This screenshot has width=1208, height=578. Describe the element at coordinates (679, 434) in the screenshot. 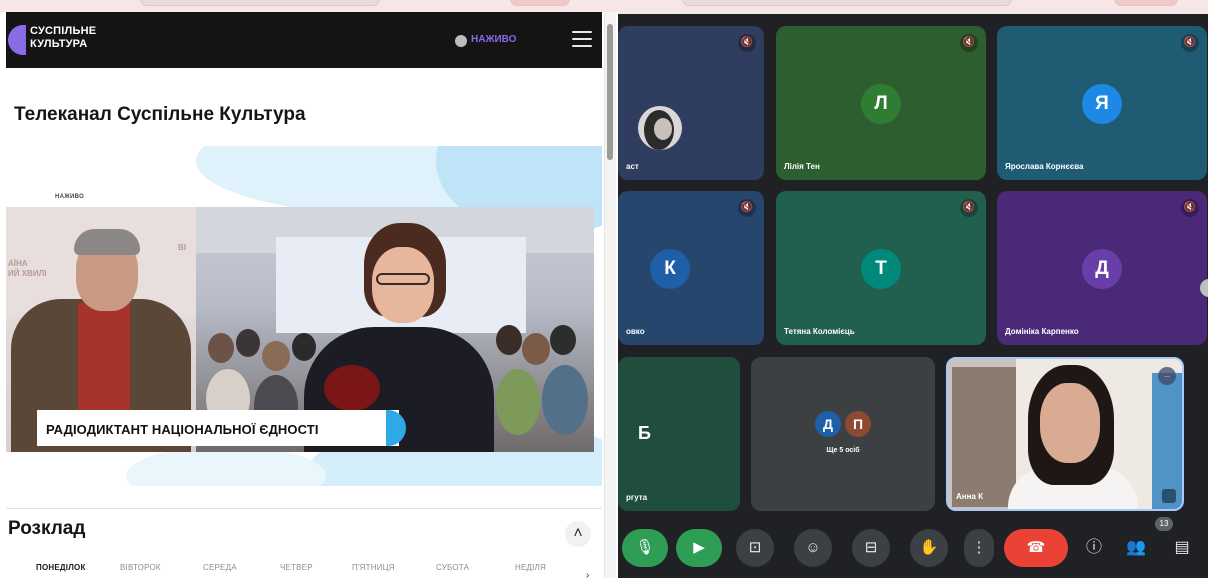

I see `participant-tile: Б ргута` at that location.